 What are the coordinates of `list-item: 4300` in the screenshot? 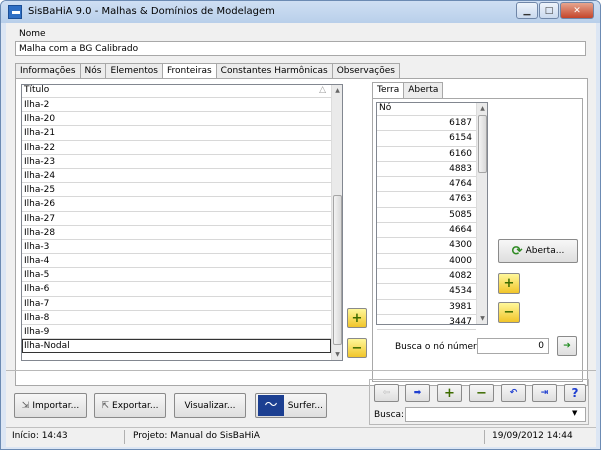 It's located at (426, 246).